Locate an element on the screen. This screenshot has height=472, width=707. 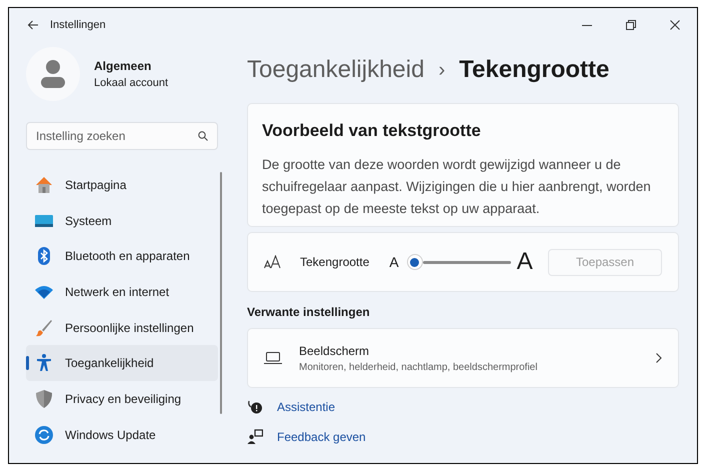
help-icon is located at coordinates (255, 407).